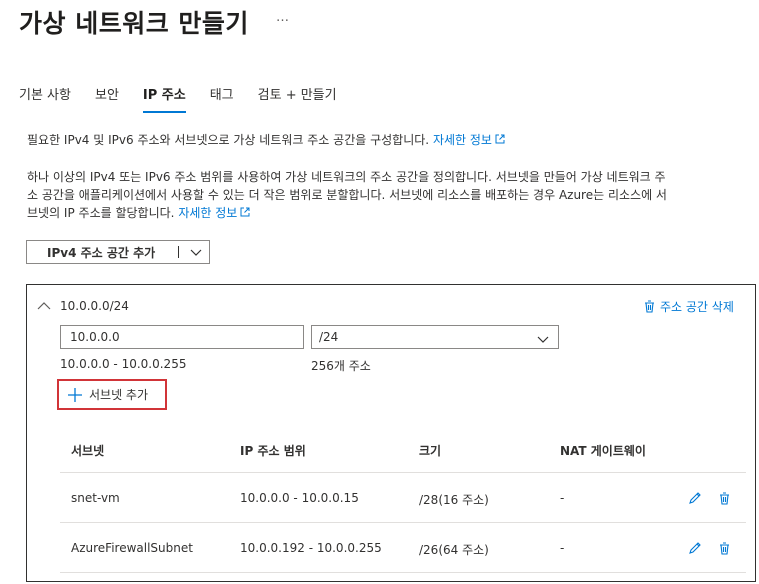 This screenshot has height=584, width=759. Describe the element at coordinates (462, 140) in the screenshot. I see `learn-more-label: 자세한 정보` at that location.